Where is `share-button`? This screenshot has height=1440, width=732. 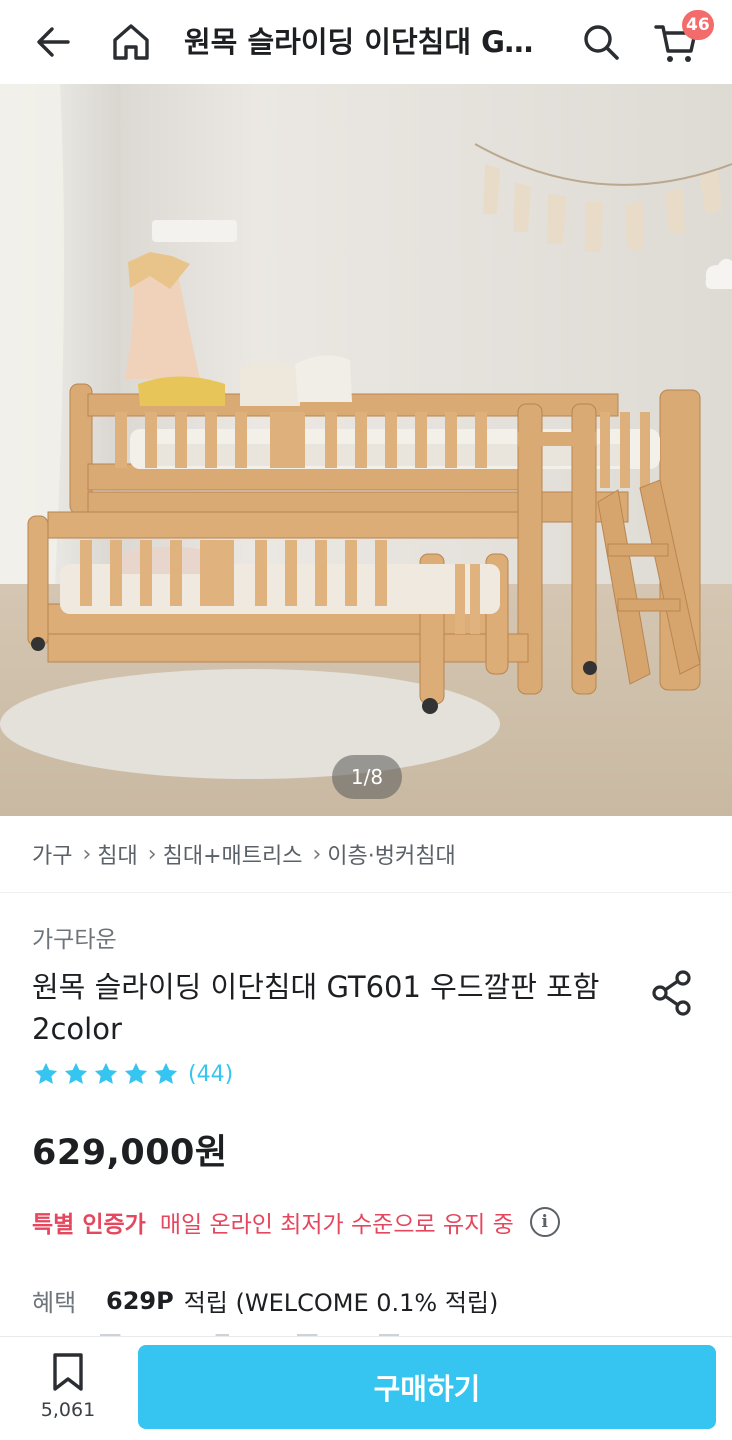
share-button is located at coordinates (672, 993).